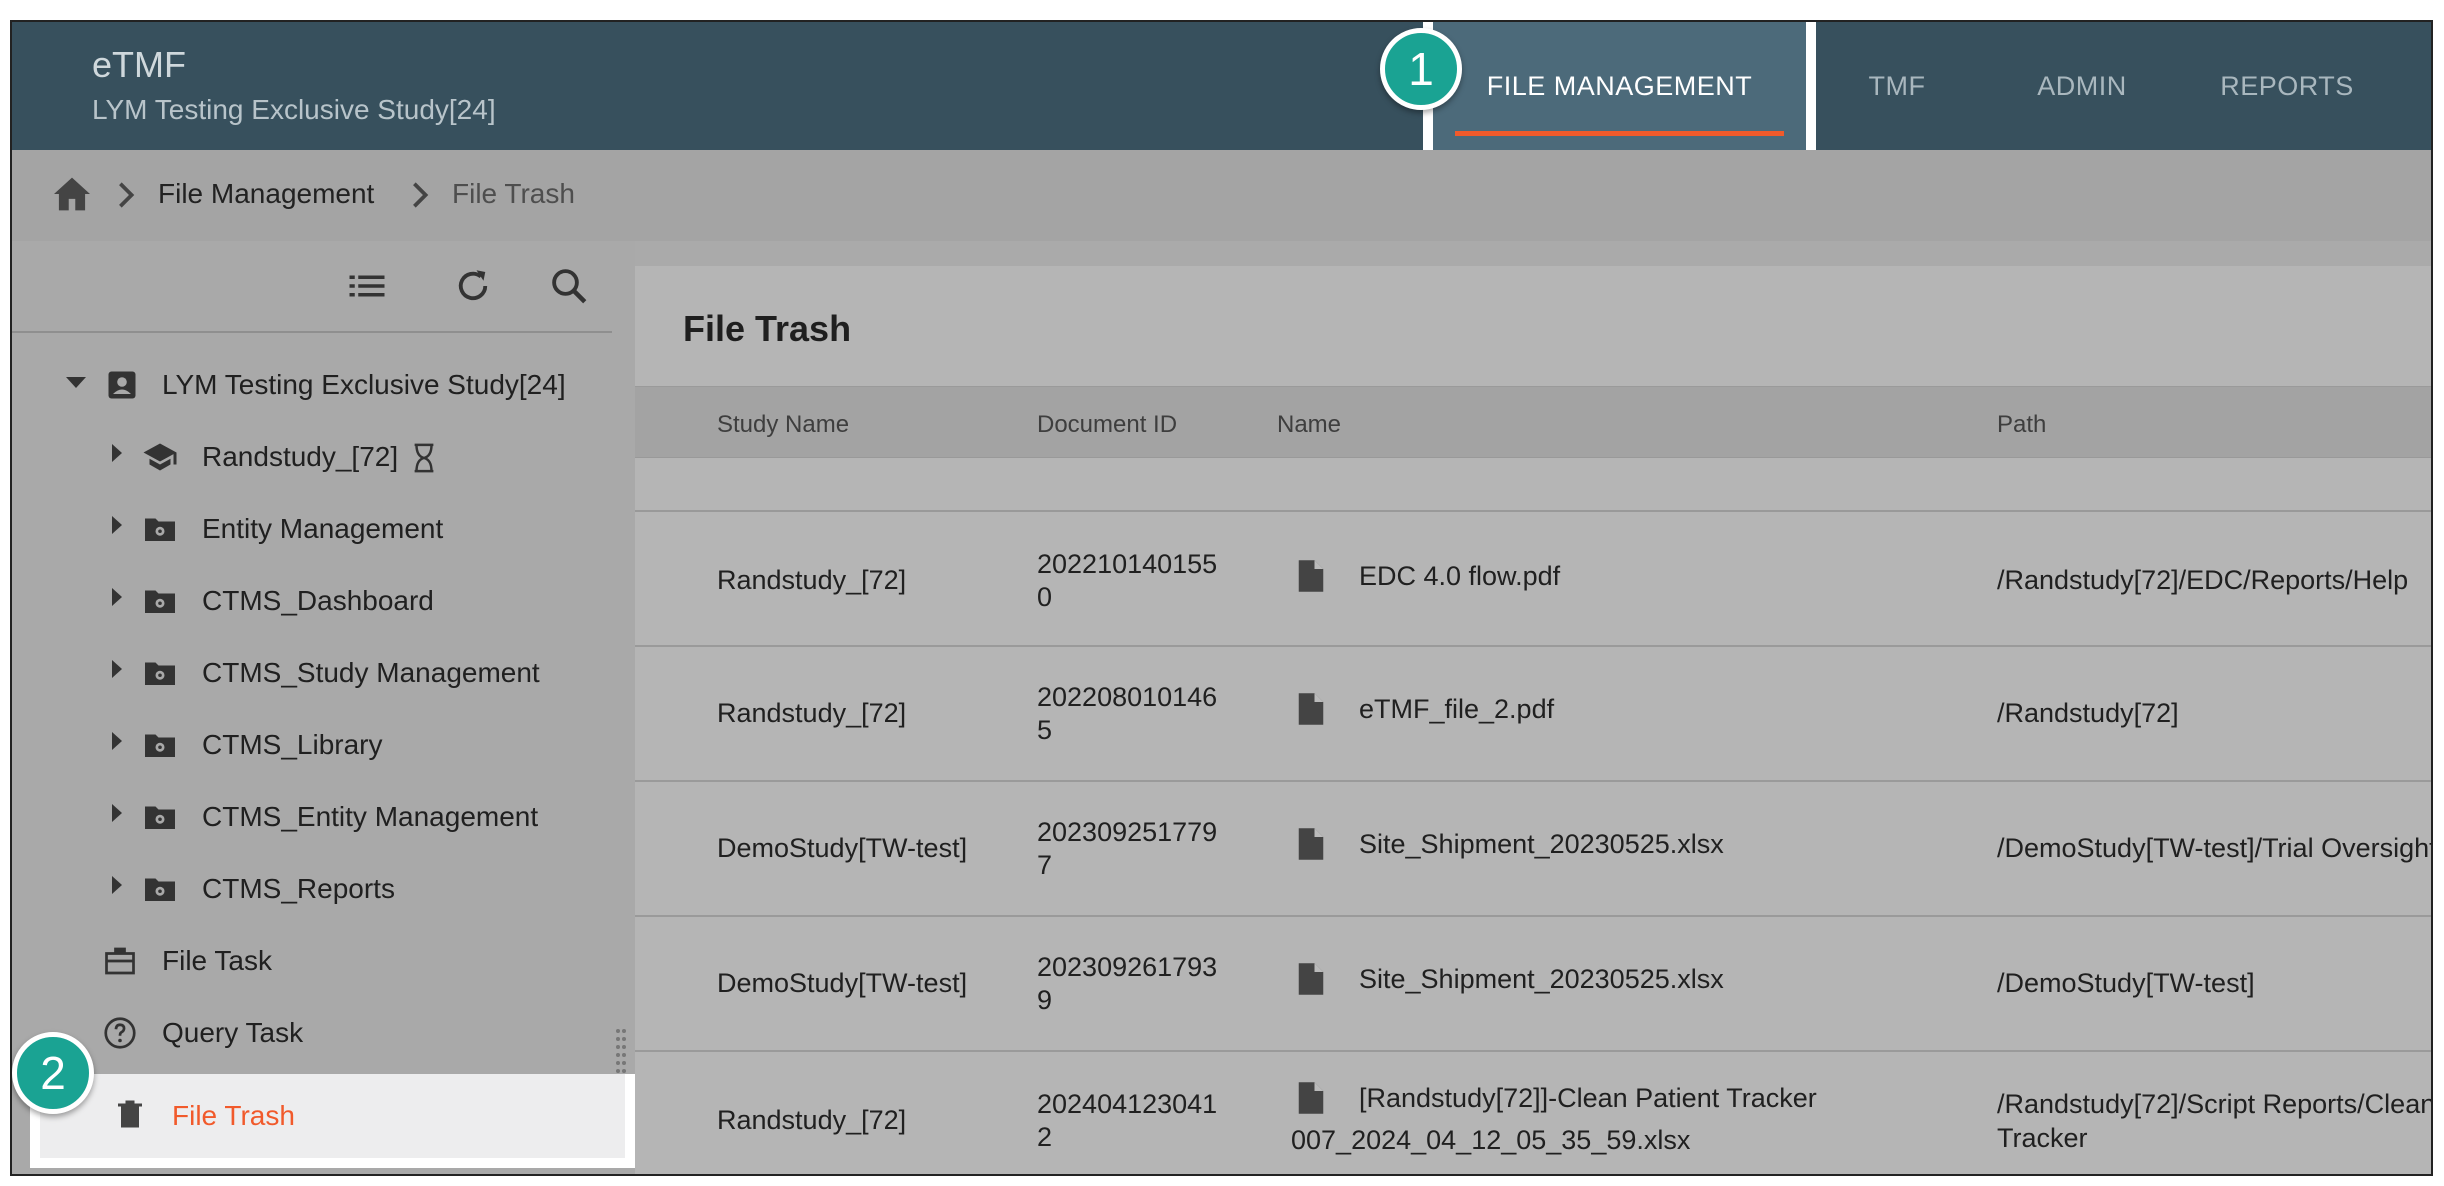 The image size is (2444, 1186). I want to click on tree-item-label: CTMS_Entity Management, so click(370, 816).